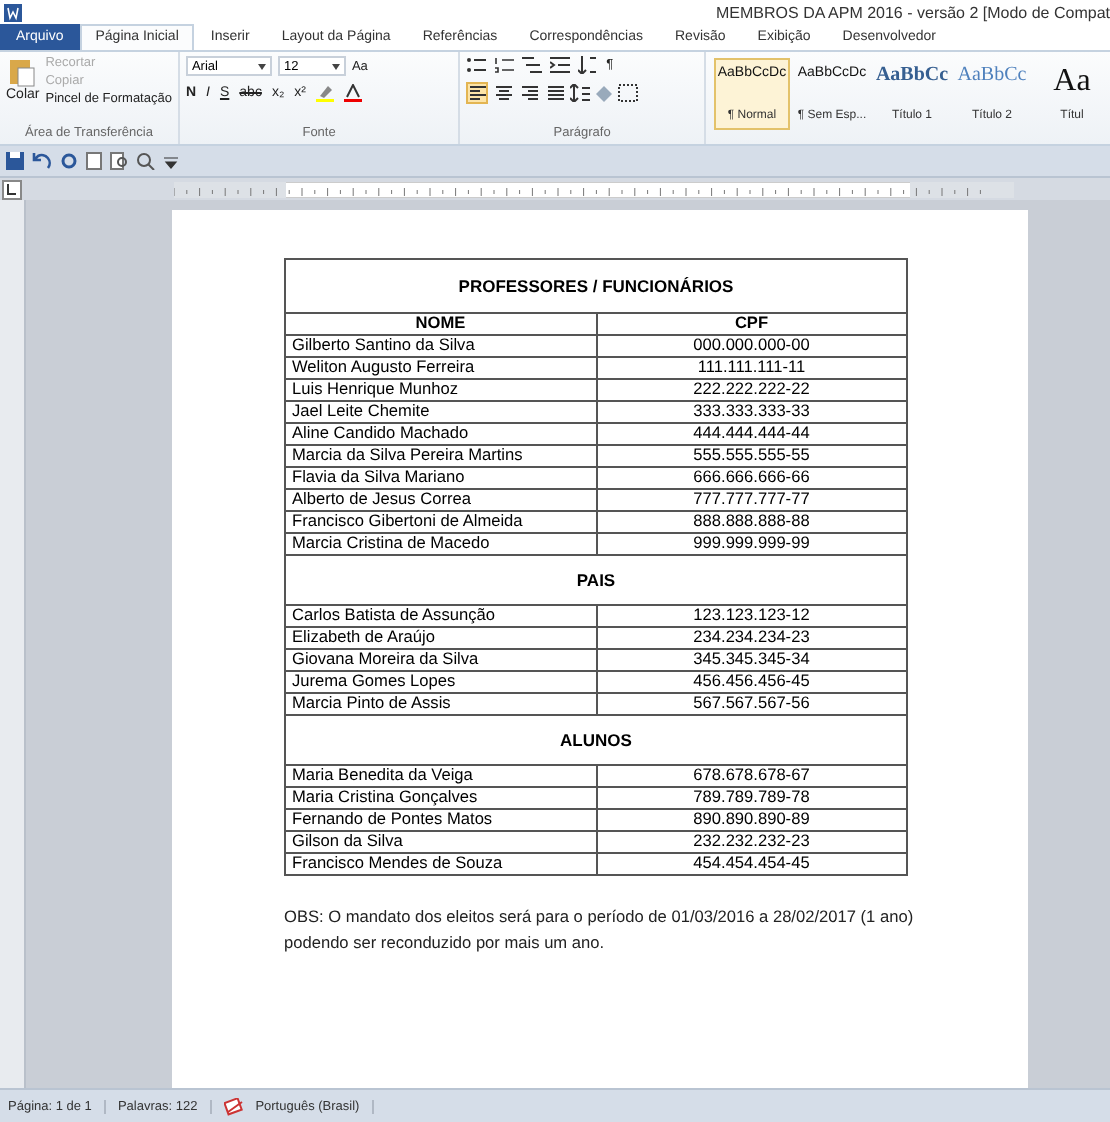 This screenshot has width=1110, height=1122. I want to click on cpf-cell: 444.444.444-44, so click(751, 434).